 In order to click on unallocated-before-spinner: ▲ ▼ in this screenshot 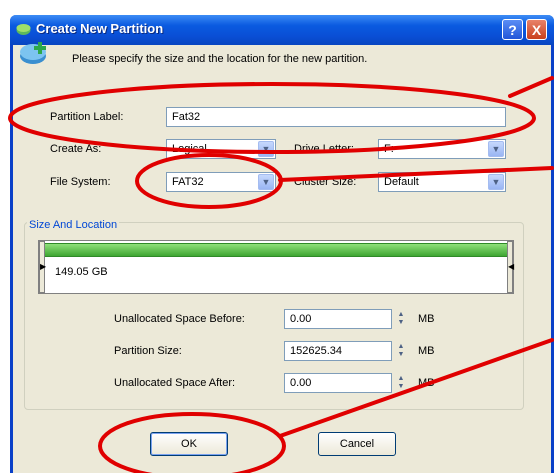, I will do `click(401, 319)`.